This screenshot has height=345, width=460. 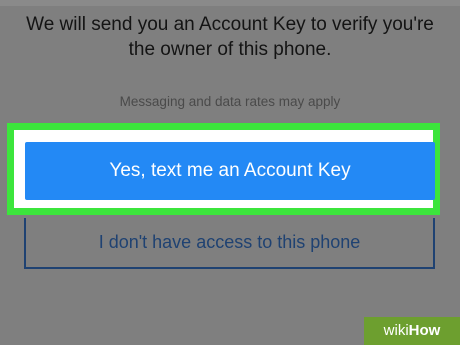 I want to click on no-access-button: I don't have access to this phone, so click(x=229, y=243).